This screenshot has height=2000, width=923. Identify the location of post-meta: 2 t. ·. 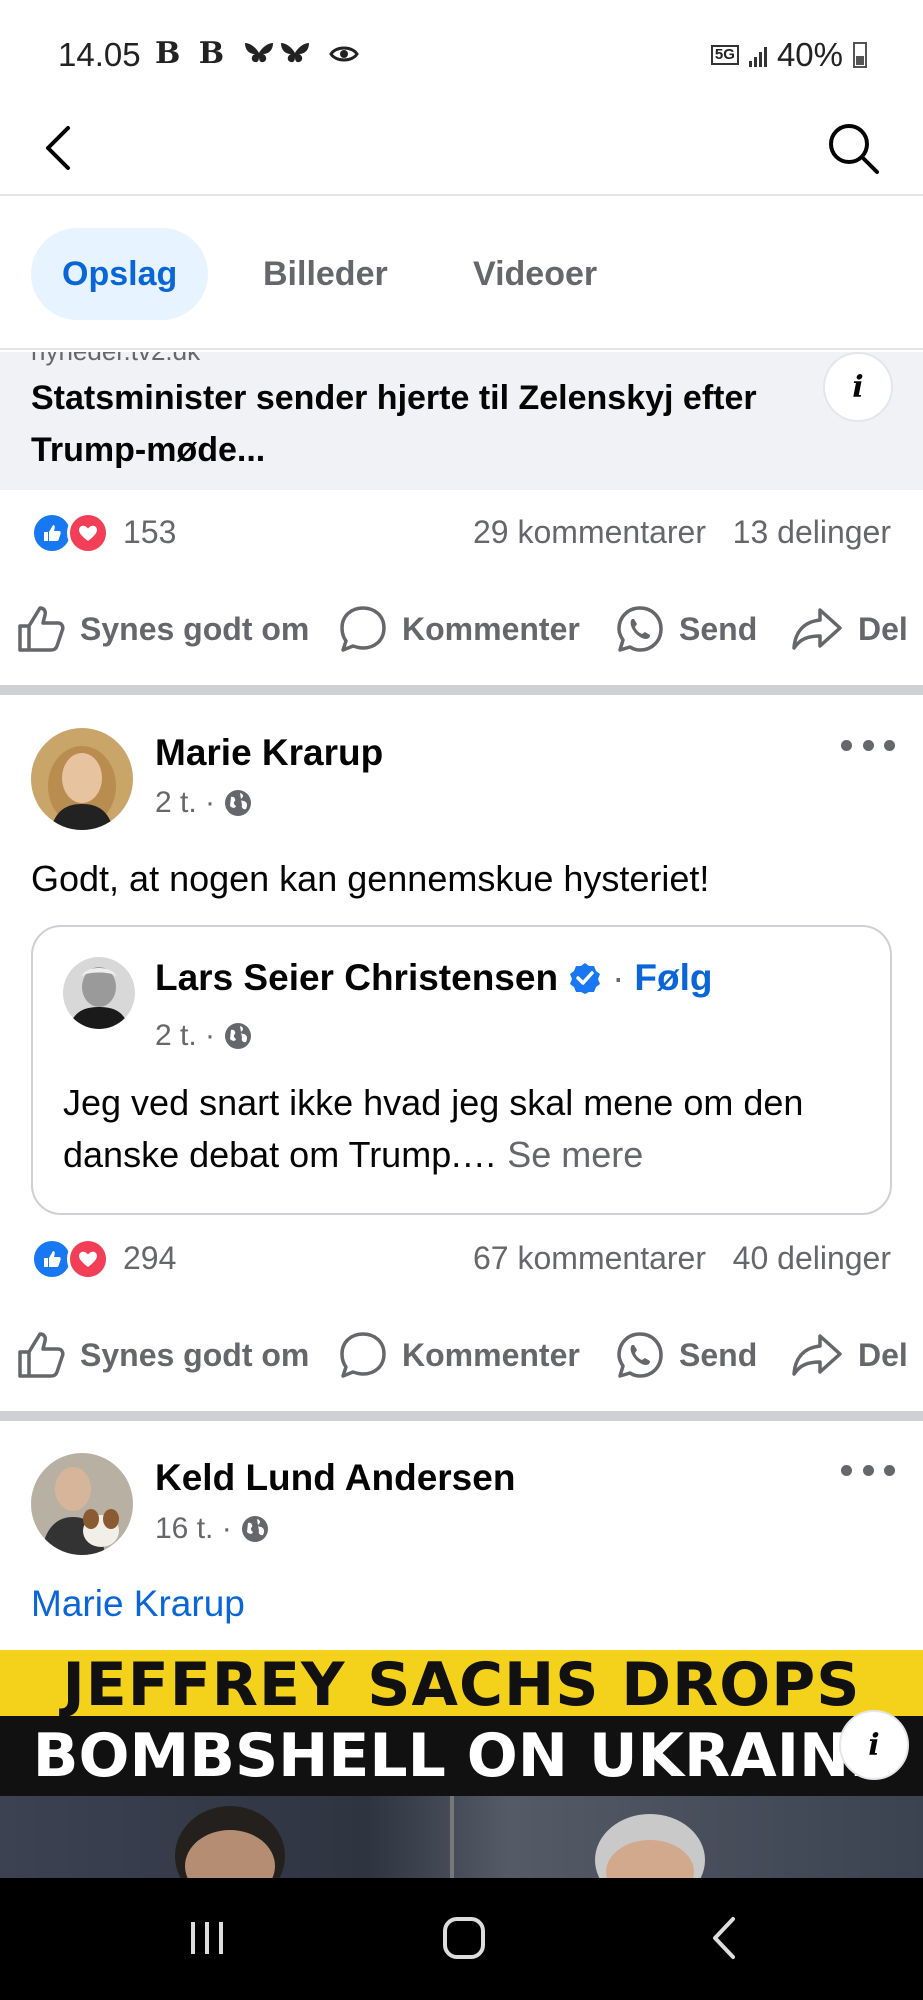
(204, 803).